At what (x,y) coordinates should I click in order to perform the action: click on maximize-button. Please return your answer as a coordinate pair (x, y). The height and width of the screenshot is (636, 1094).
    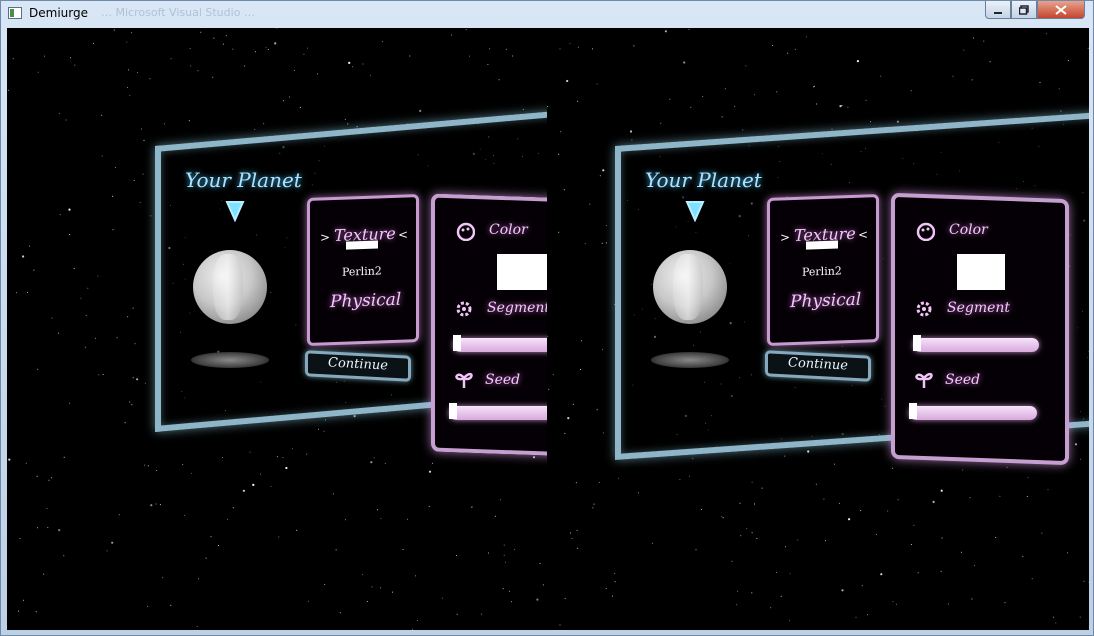
    Looking at the image, I should click on (1024, 10).